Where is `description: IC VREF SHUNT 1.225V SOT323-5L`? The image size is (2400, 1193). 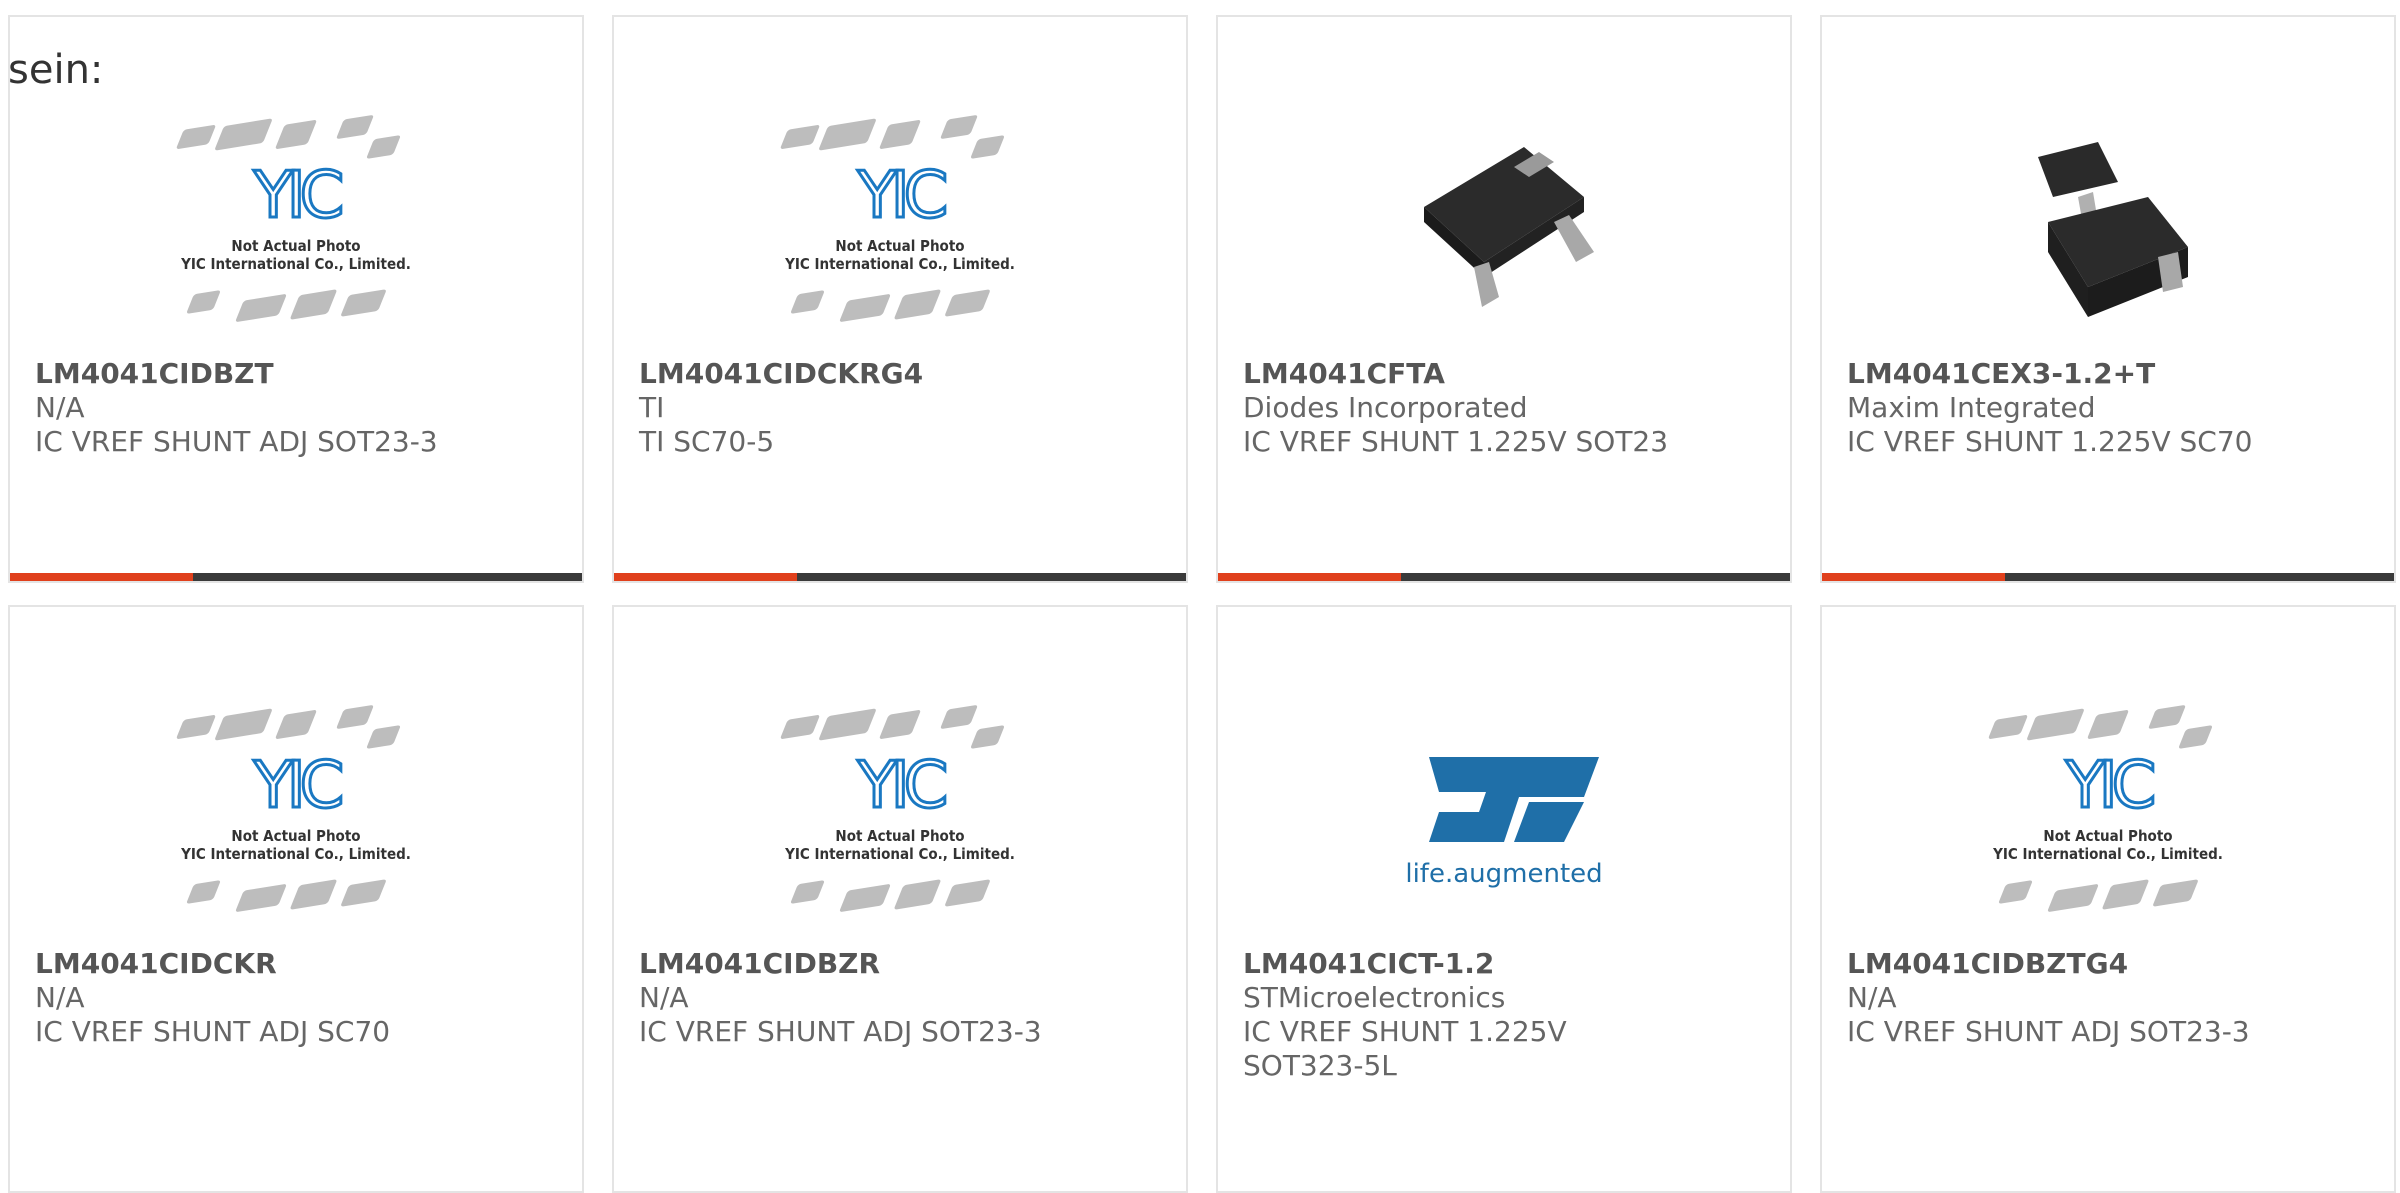
description: IC VREF SHUNT 1.225V SOT323-5L is located at coordinates (1405, 1048).